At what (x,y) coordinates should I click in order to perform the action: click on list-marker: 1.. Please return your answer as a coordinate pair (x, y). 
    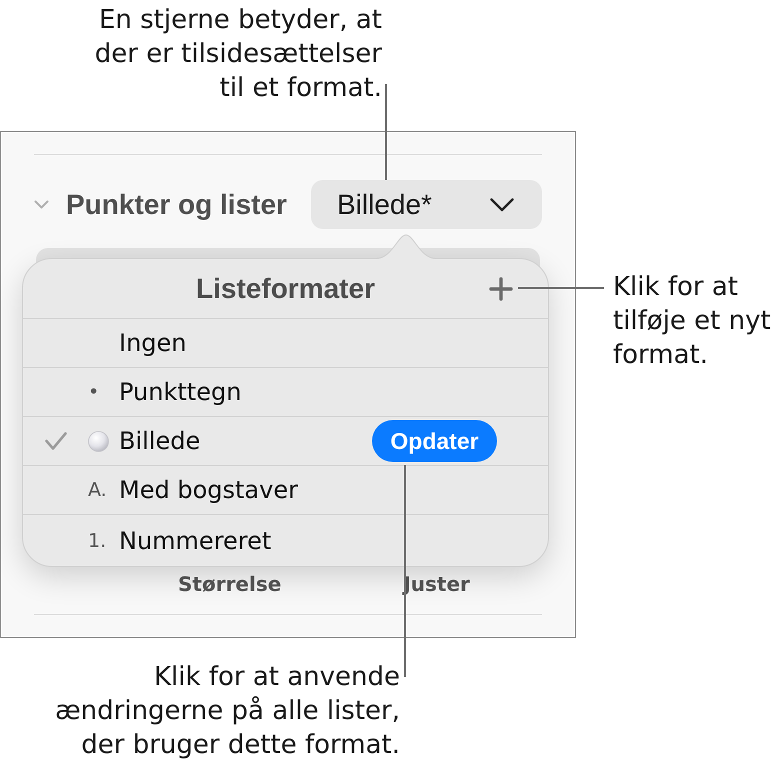
    Looking at the image, I should click on (97, 540).